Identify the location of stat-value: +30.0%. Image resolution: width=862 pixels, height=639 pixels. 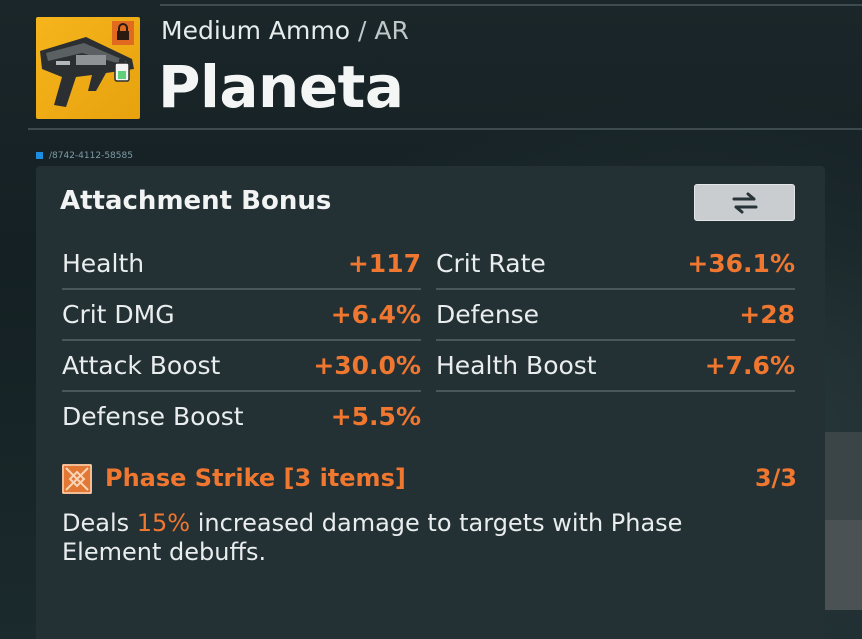
(367, 365).